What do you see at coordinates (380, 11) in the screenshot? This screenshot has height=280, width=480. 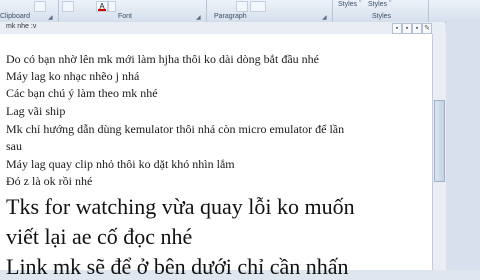 I see `styles-group: Styles ˇ Styles ˇ Styles` at bounding box center [380, 11].